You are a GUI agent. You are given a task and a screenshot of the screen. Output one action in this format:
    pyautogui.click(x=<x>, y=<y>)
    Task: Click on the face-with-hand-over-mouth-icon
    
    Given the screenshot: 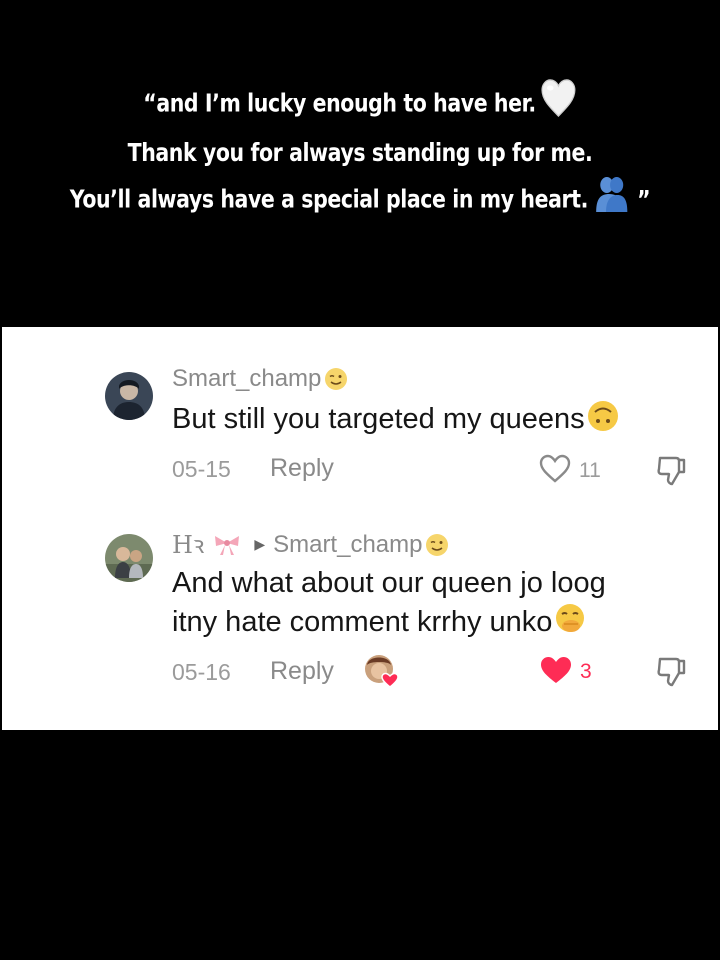 What is the action you would take?
    pyautogui.click(x=570, y=619)
    